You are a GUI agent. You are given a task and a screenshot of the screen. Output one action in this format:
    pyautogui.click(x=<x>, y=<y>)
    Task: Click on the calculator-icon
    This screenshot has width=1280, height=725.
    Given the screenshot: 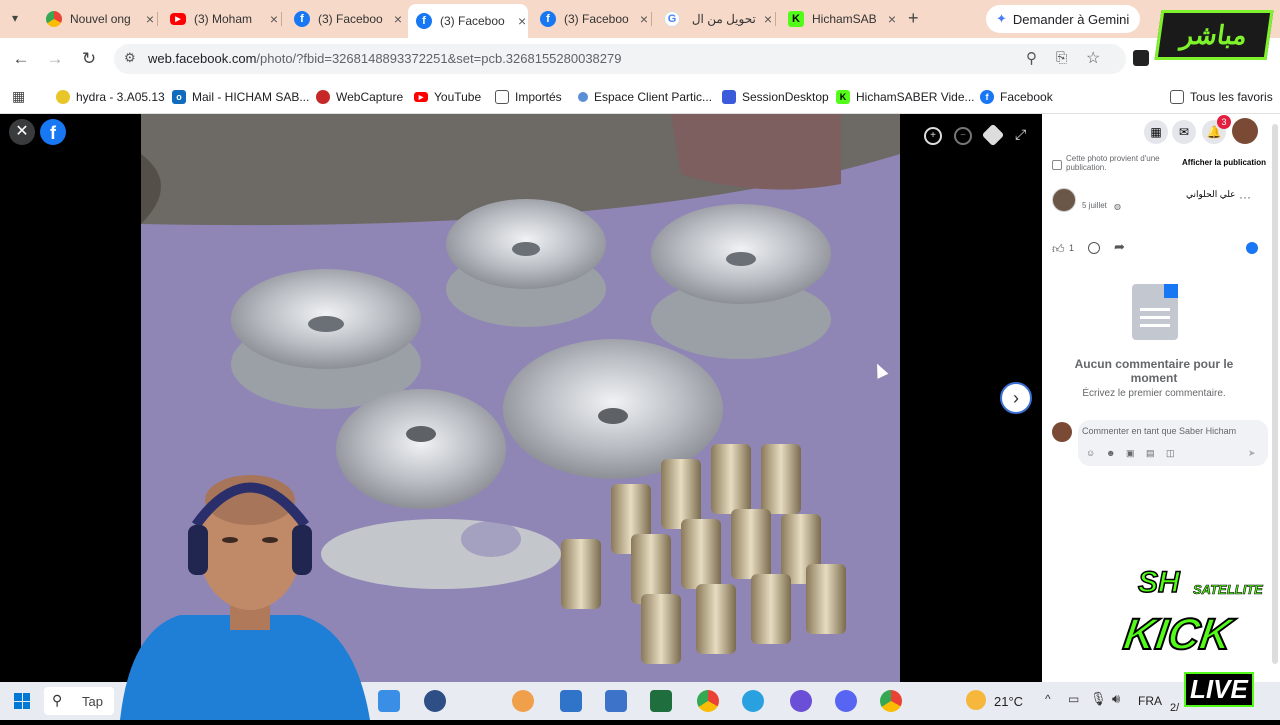 What is the action you would take?
    pyautogui.click(x=616, y=701)
    